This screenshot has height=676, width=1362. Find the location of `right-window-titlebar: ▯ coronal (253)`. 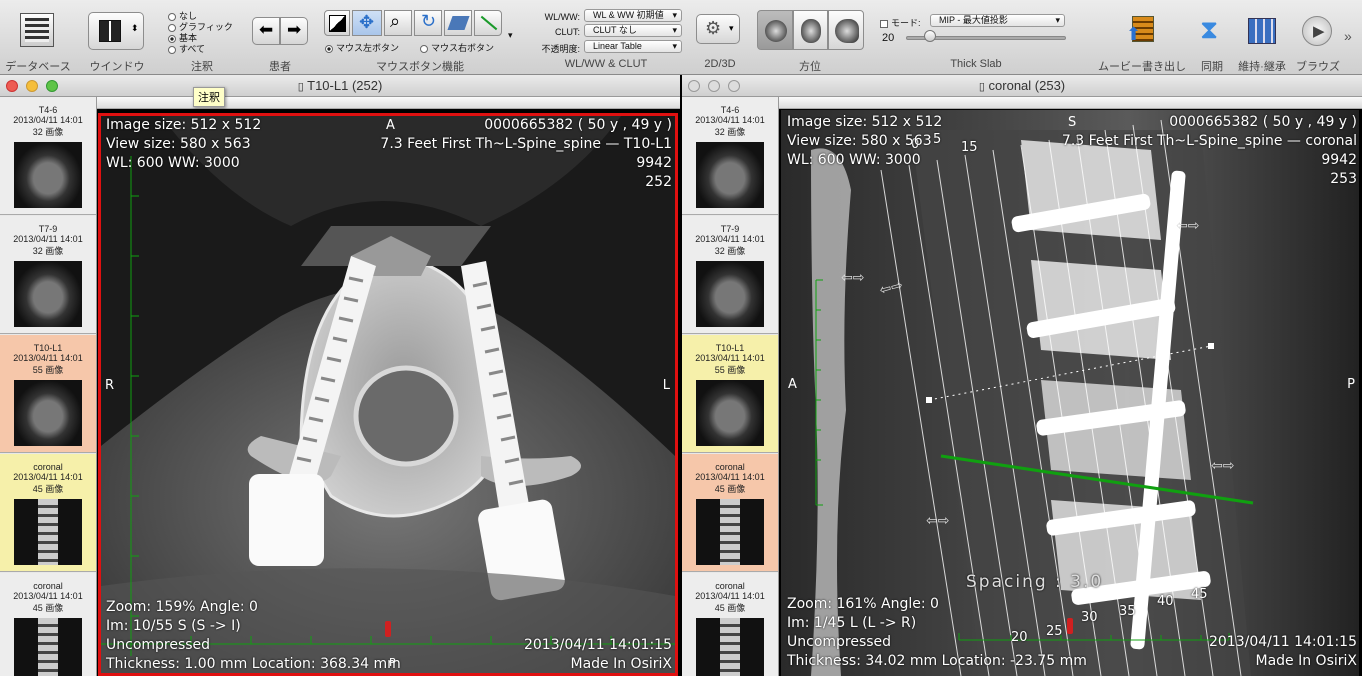

right-window-titlebar: ▯ coronal (253) is located at coordinates (1022, 86).